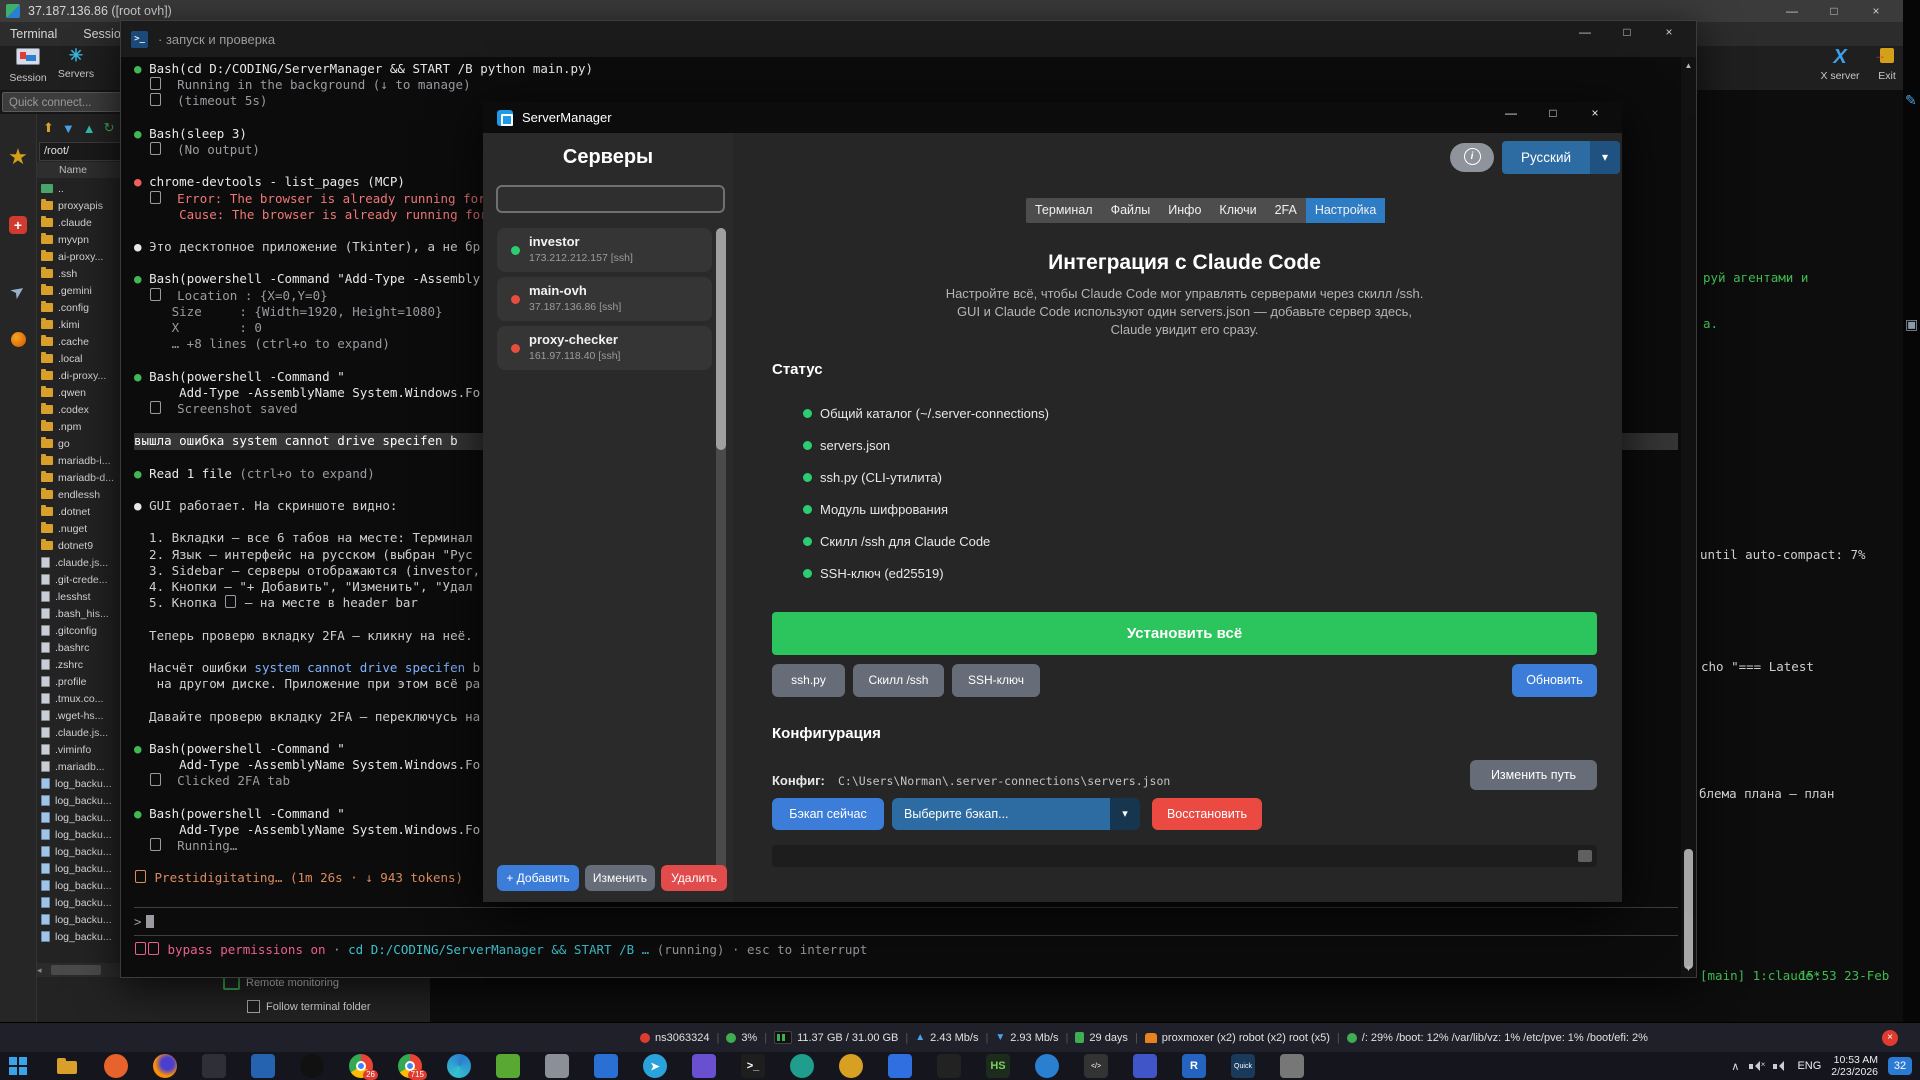  I want to click on taskbar-quick-notes-icon: Quick, so click(1243, 1066).